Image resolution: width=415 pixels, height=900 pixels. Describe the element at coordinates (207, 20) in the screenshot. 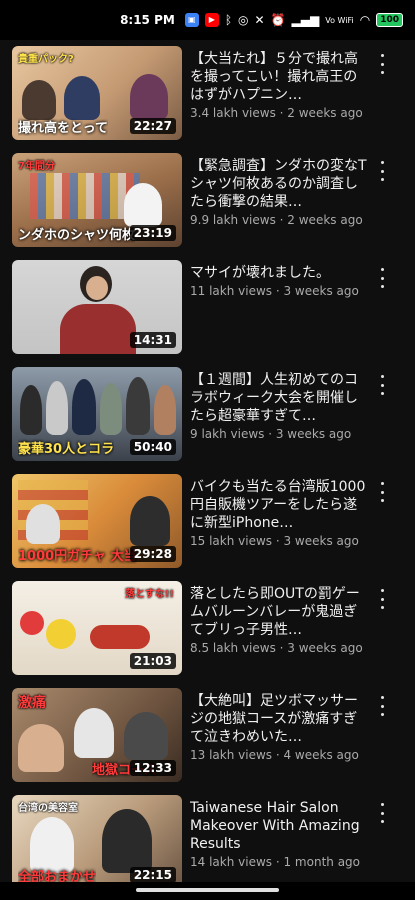

I see `status-bar: 8:15 PM ▣ ▶ ᛒ ◎ ✕ ⏰ ▂▄▆ Vo WiFi ◠ 100` at that location.